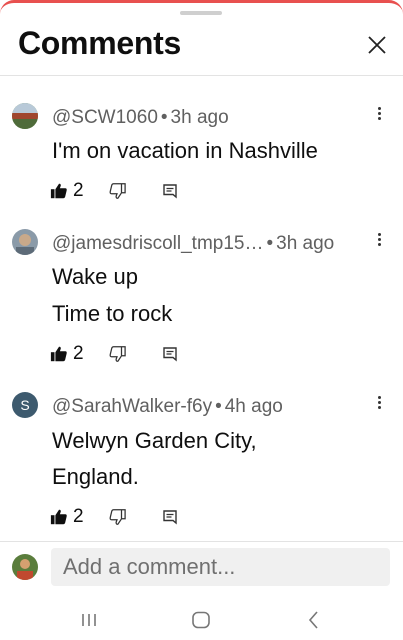 The width and height of the screenshot is (403, 640). Describe the element at coordinates (132, 406) in the screenshot. I see `comment-author: @SarahWalker-f6y` at that location.